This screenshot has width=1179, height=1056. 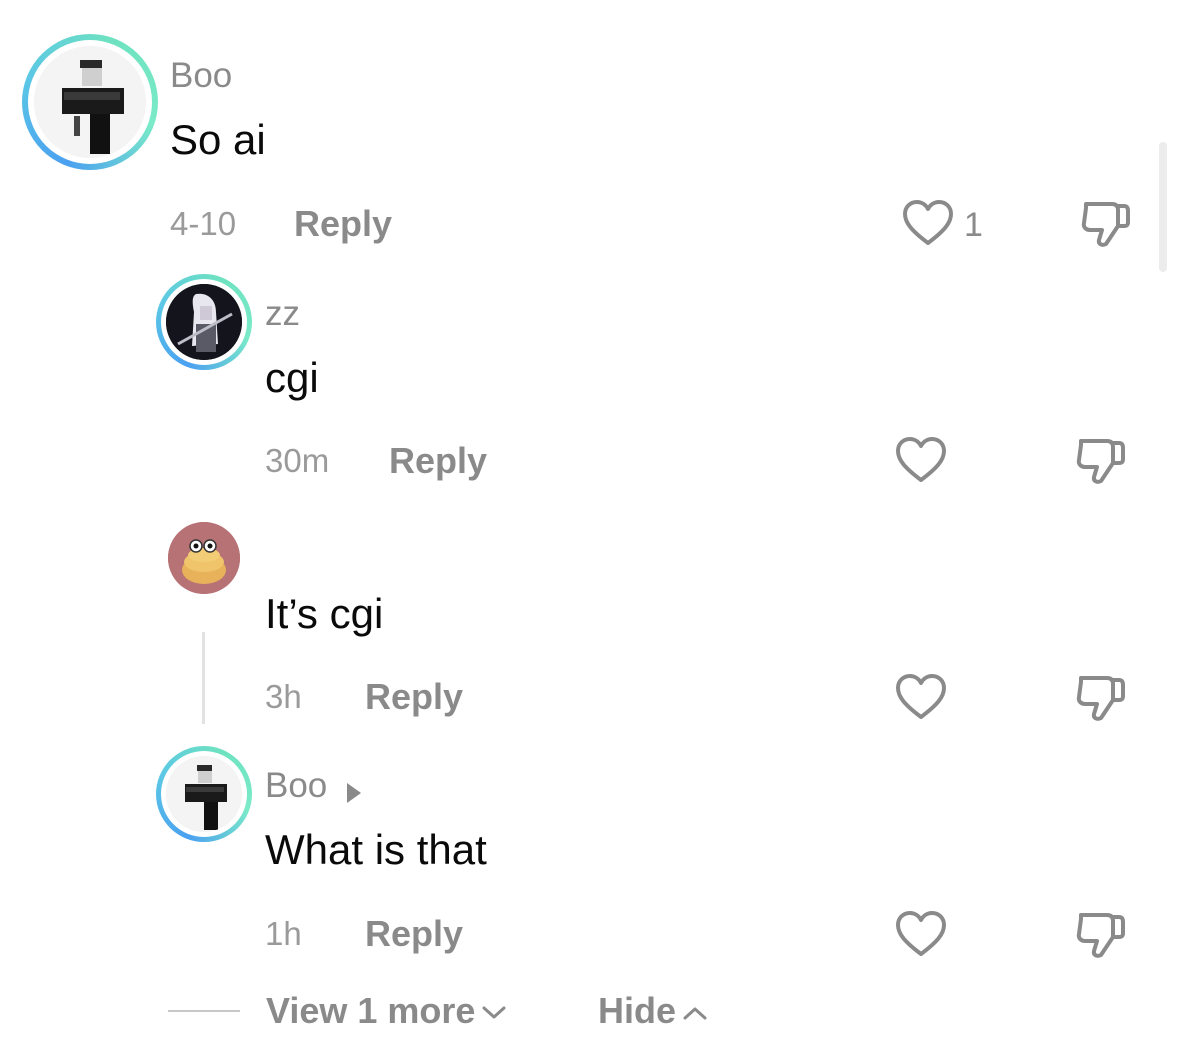 I want to click on comment-text: What is that, so click(x=376, y=849).